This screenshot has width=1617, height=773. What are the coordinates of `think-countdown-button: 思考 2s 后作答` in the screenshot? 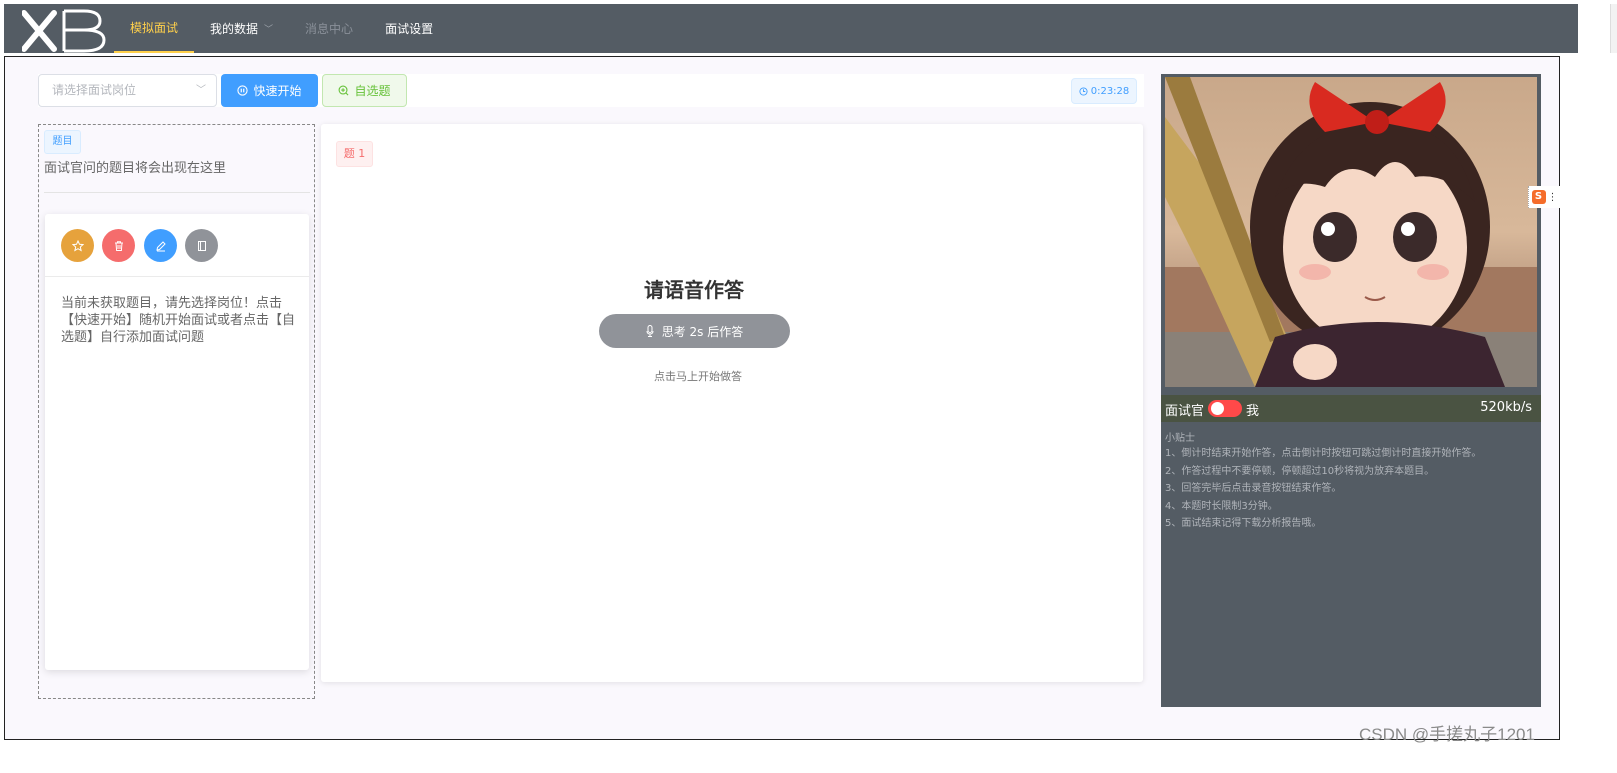 It's located at (694, 331).